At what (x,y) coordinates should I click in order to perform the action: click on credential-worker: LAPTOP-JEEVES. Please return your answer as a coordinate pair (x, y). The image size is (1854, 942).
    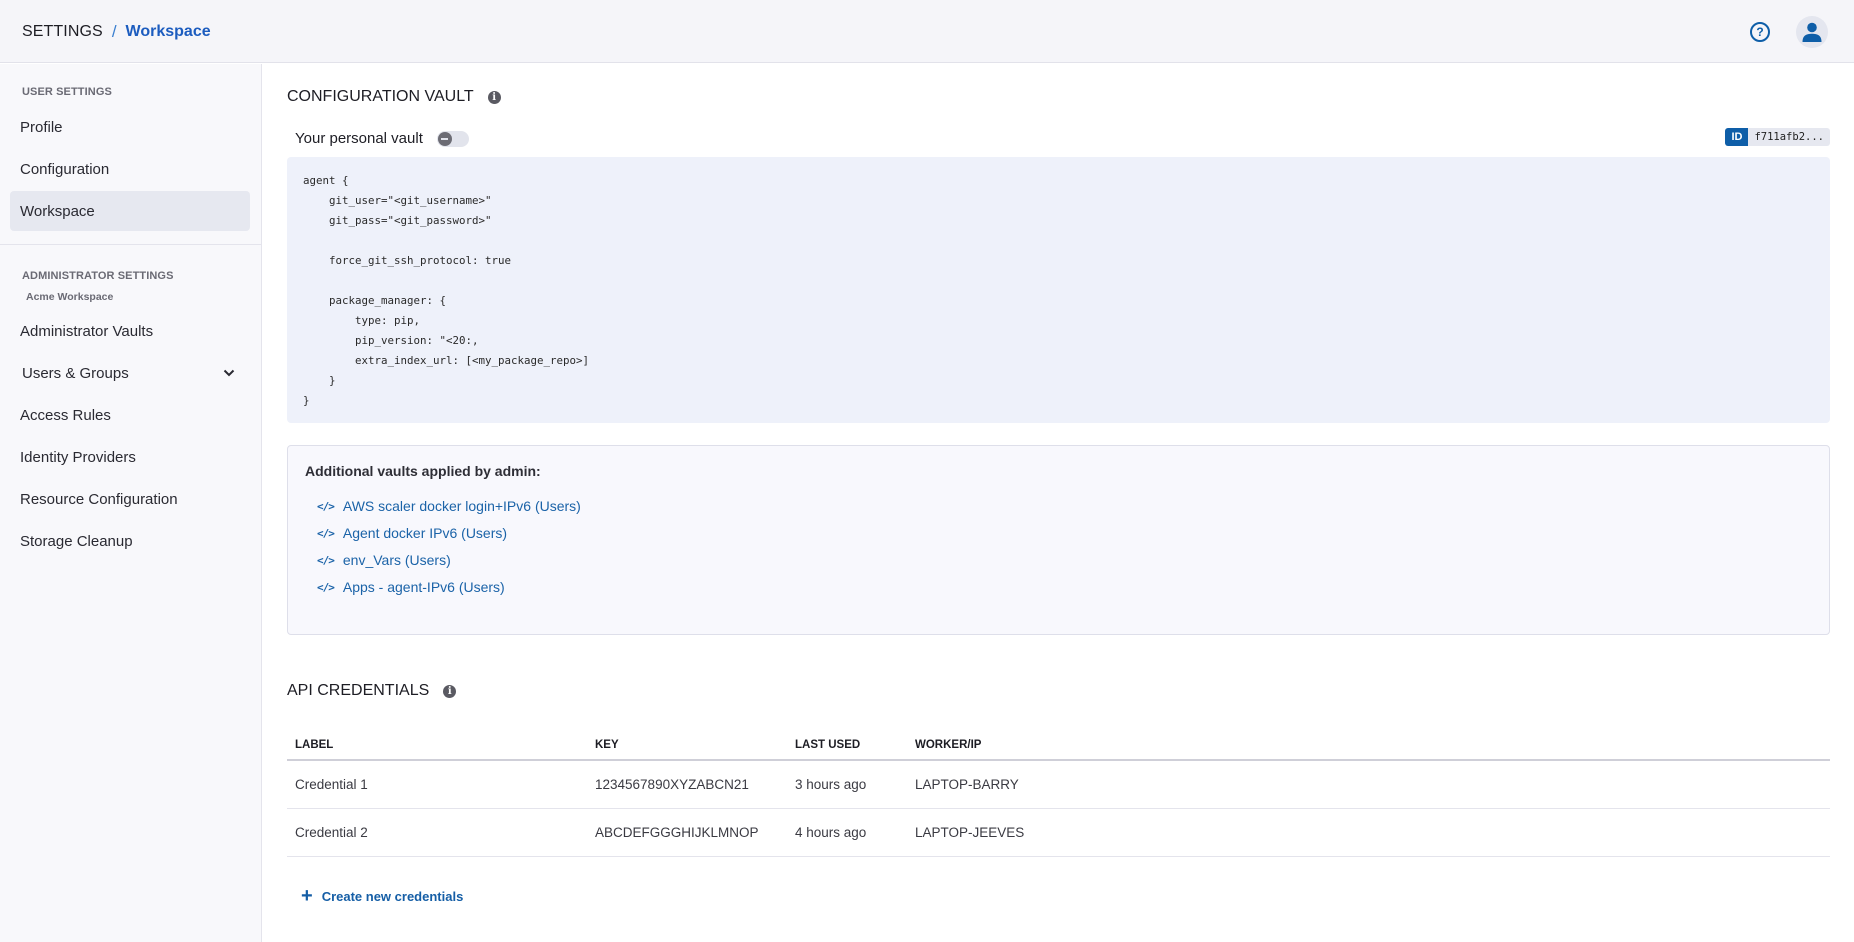
    Looking at the image, I should click on (1368, 832).